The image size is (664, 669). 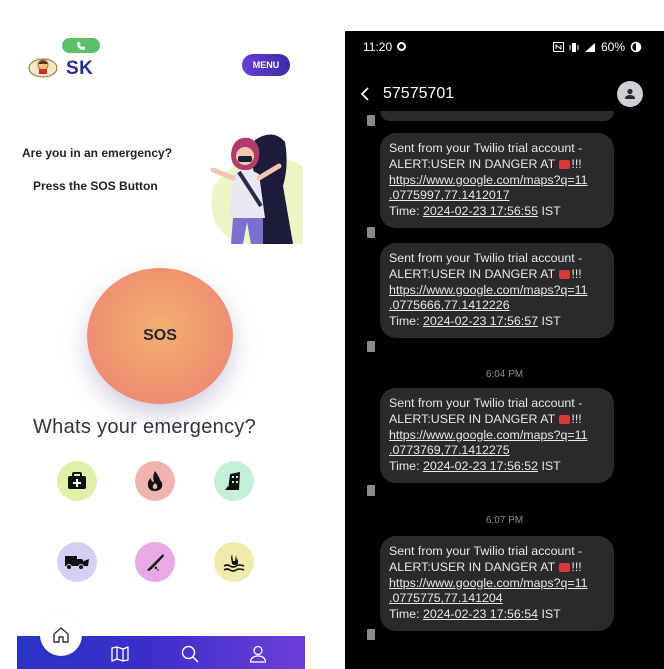 I want to click on building-collapse-icon, so click(x=232, y=481).